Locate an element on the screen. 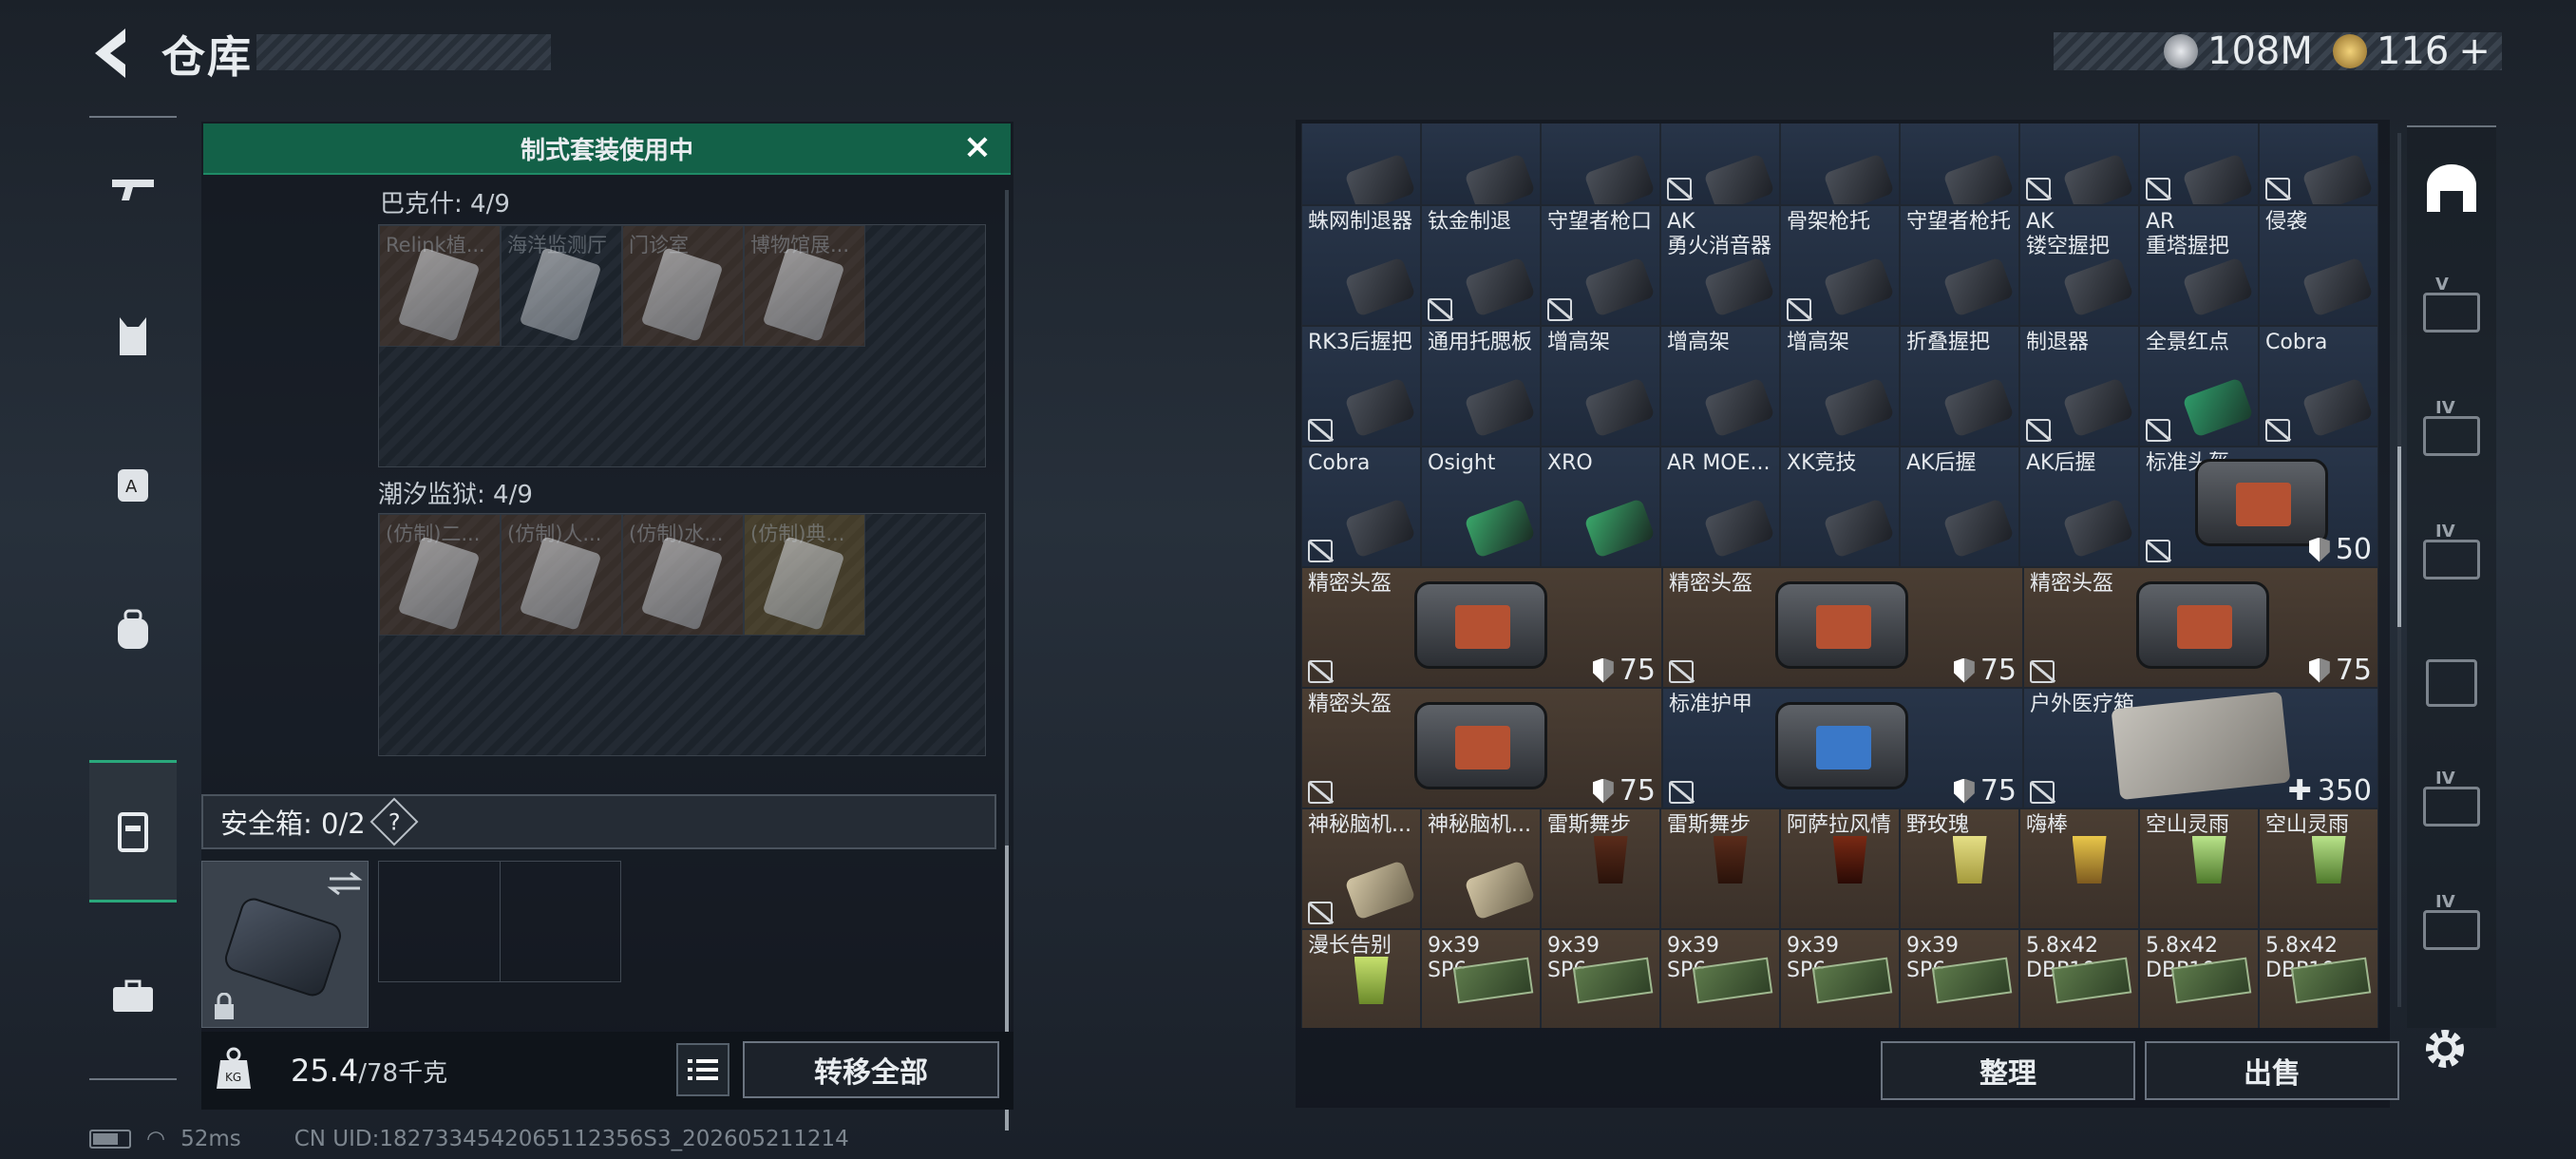 The image size is (2576, 1159). item-cell: 守望者枪口 is located at coordinates (1600, 265).